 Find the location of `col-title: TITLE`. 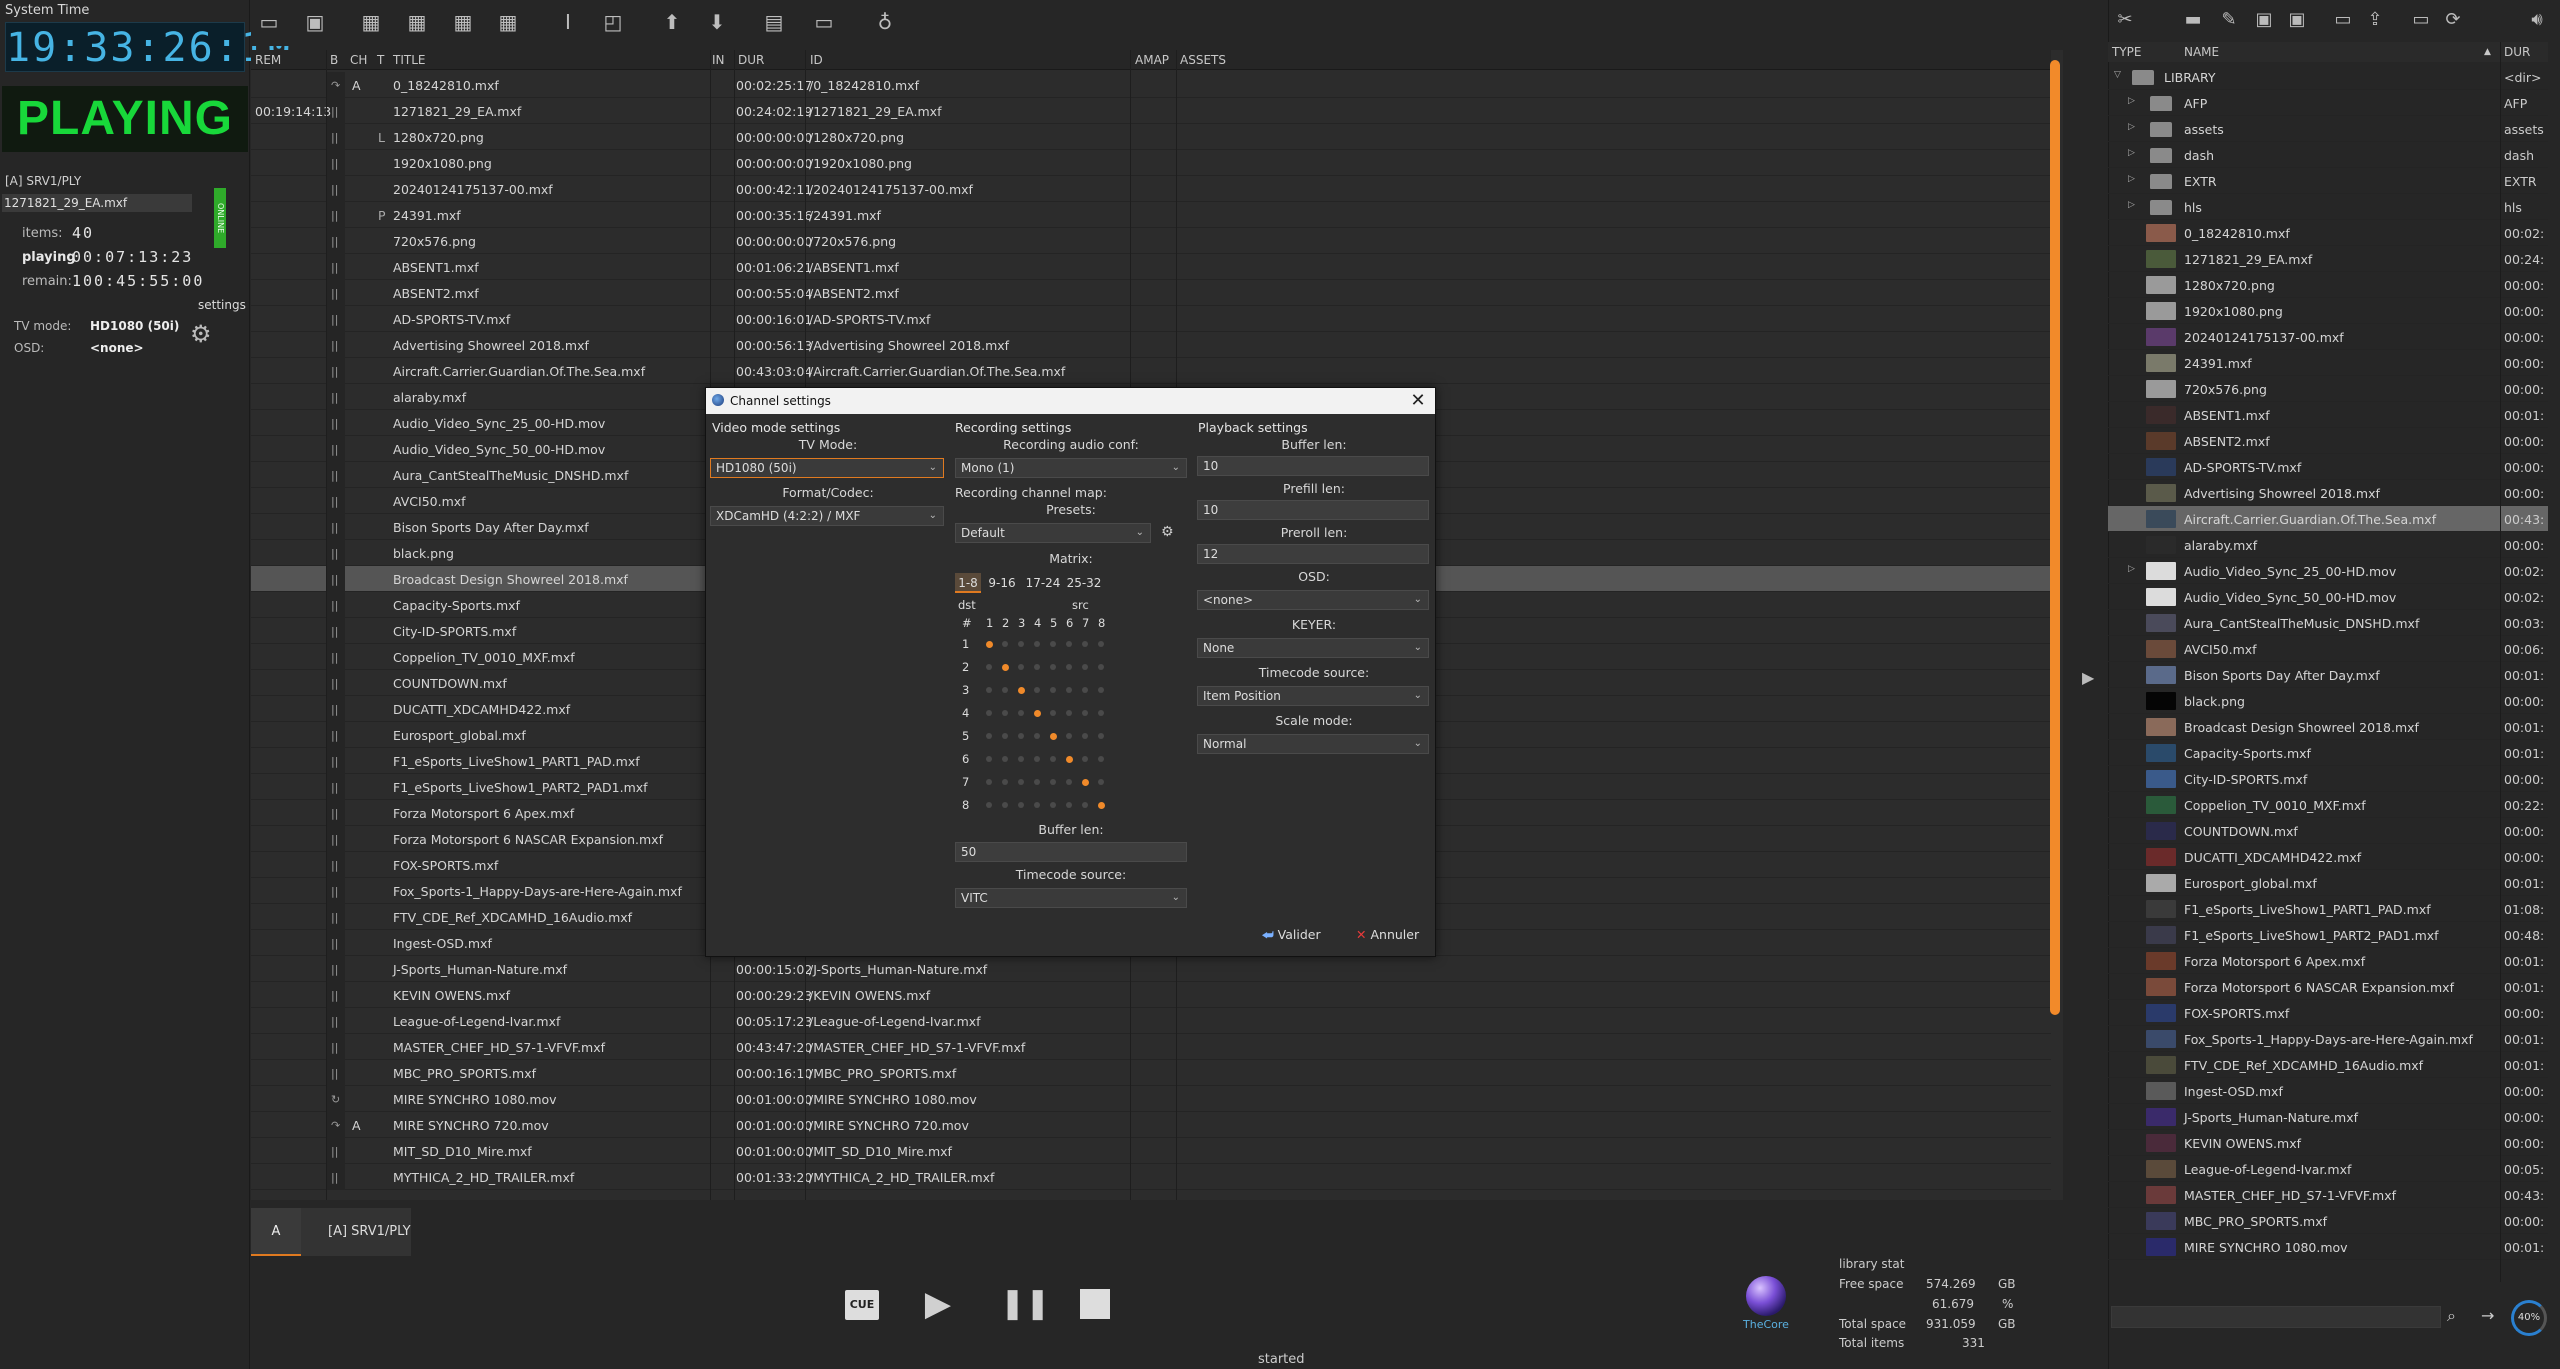

col-title: TITLE is located at coordinates (409, 60).